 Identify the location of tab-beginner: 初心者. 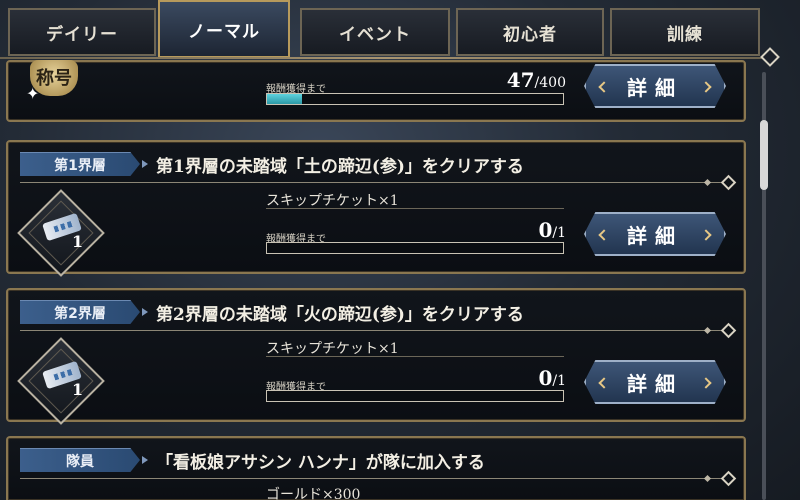
(530, 32).